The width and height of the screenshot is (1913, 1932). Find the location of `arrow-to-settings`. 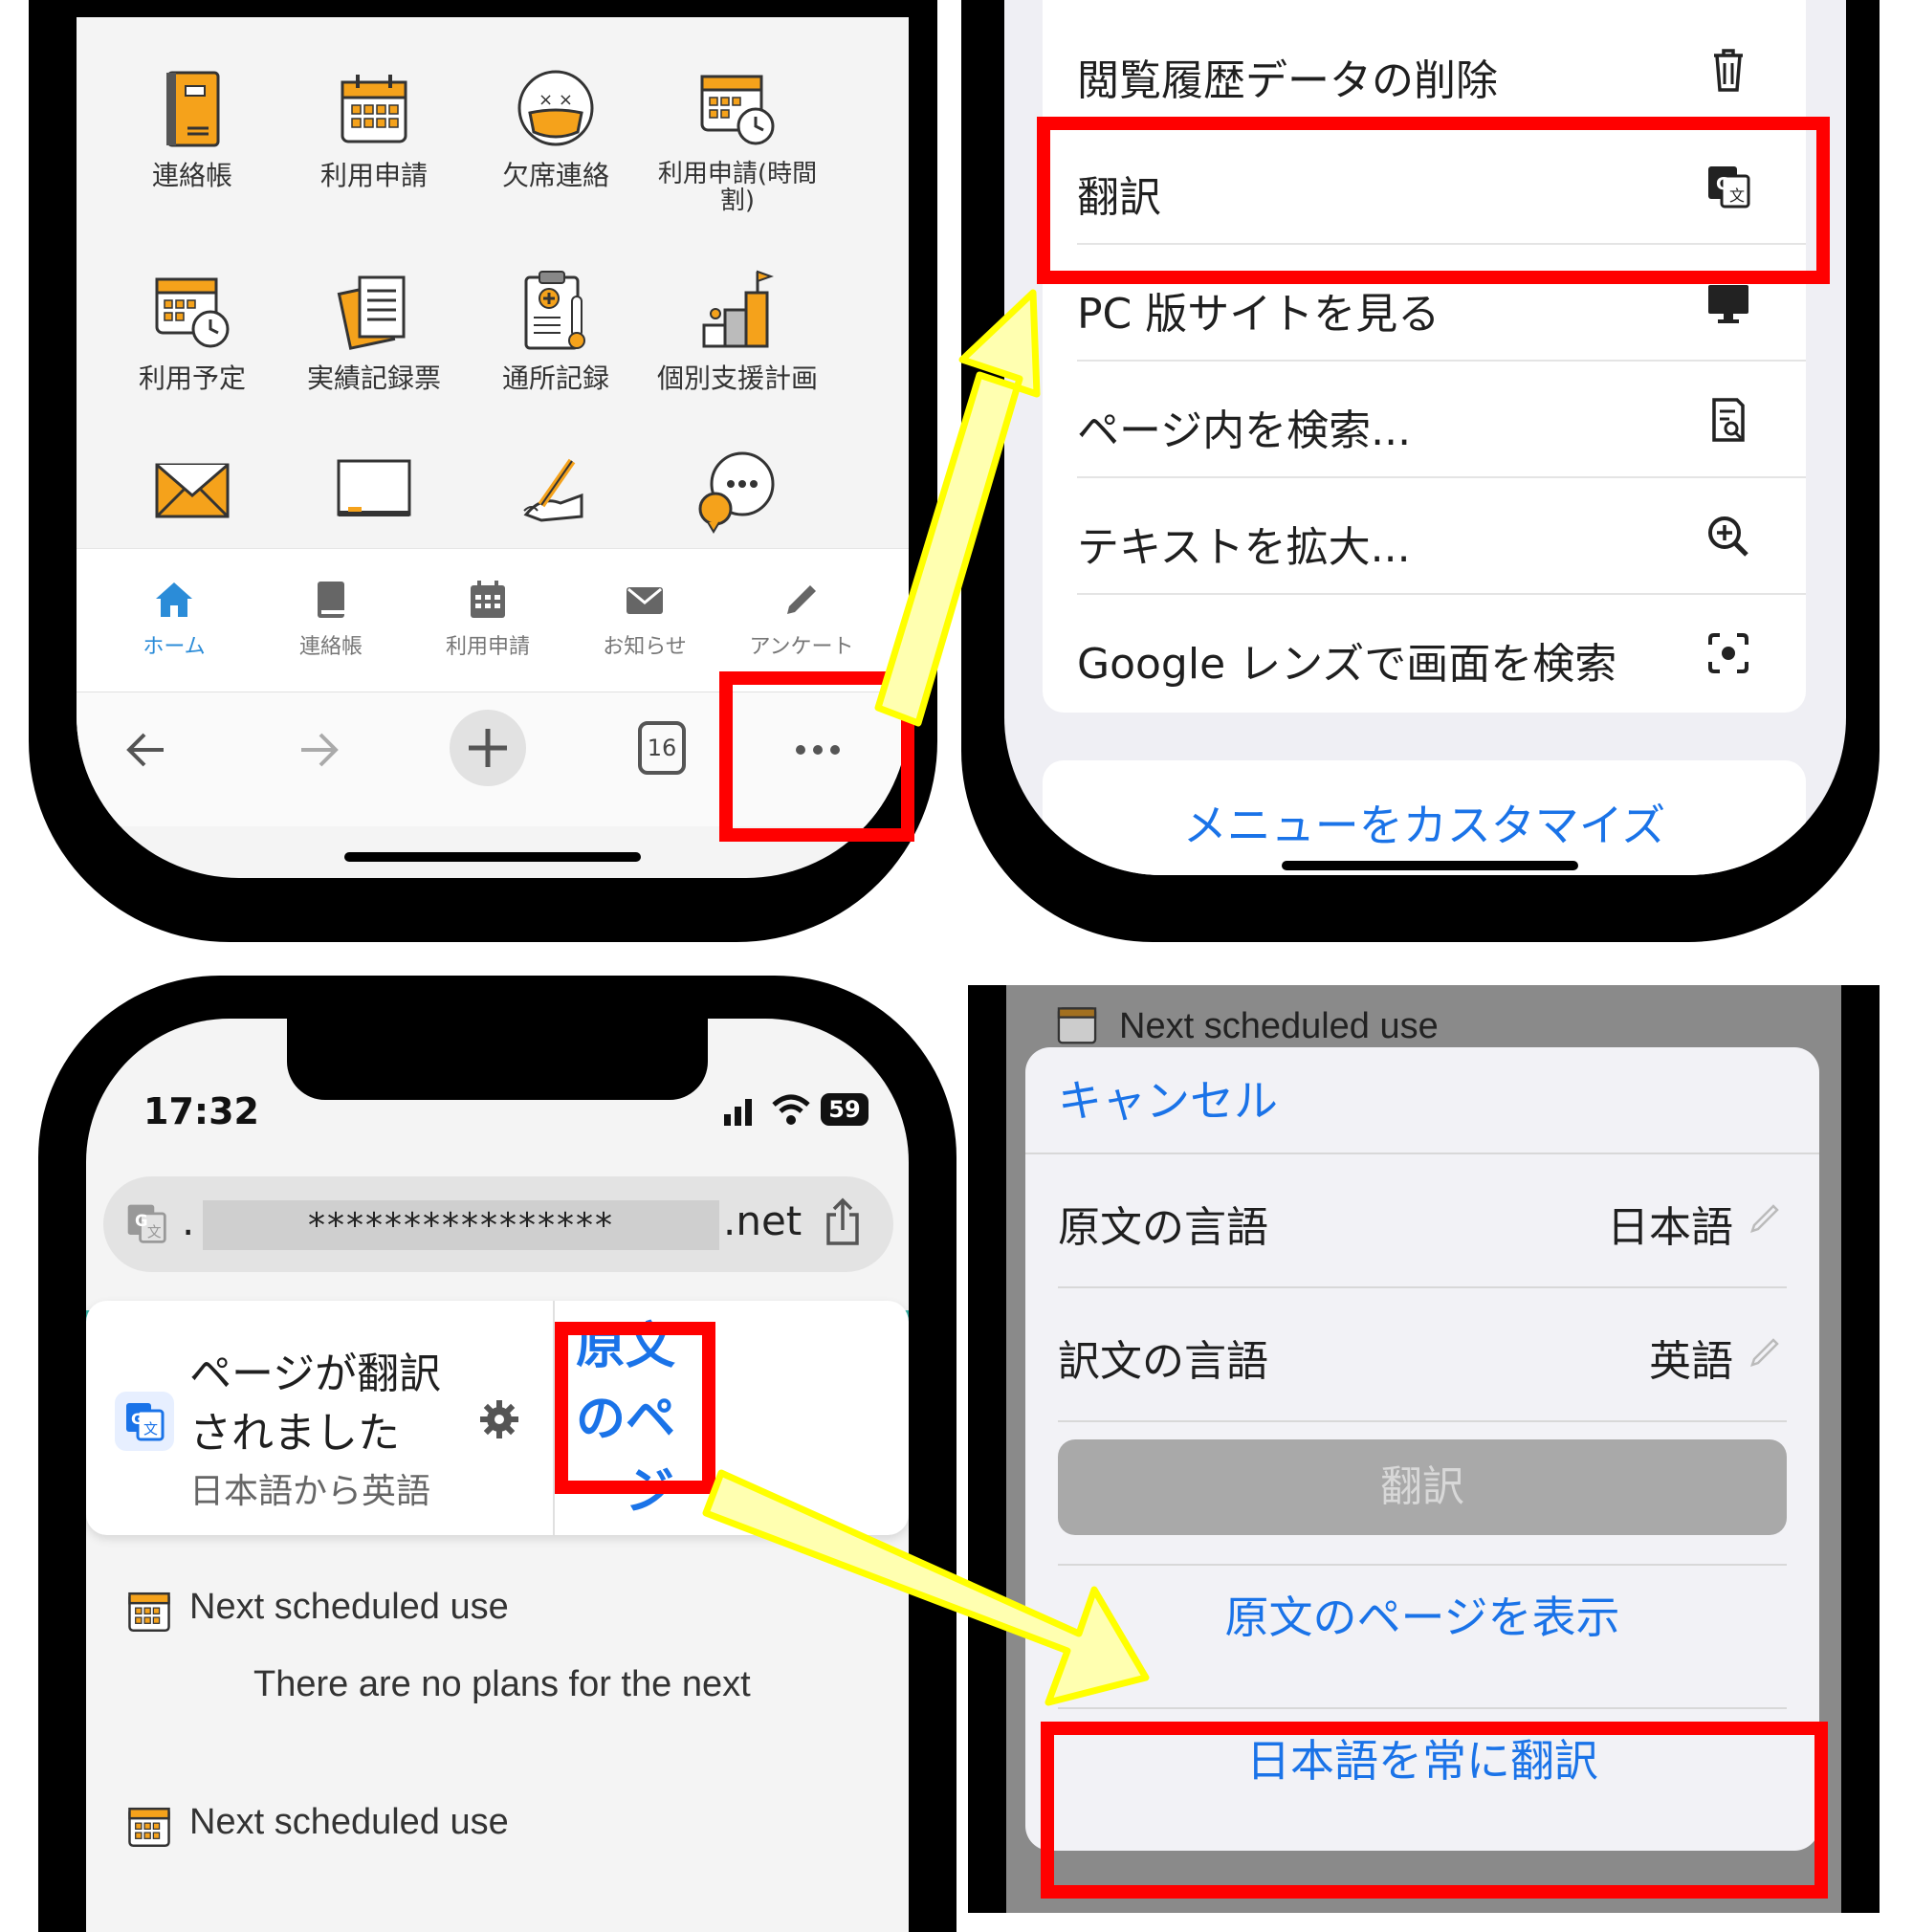

arrow-to-settings is located at coordinates (926, 1587).